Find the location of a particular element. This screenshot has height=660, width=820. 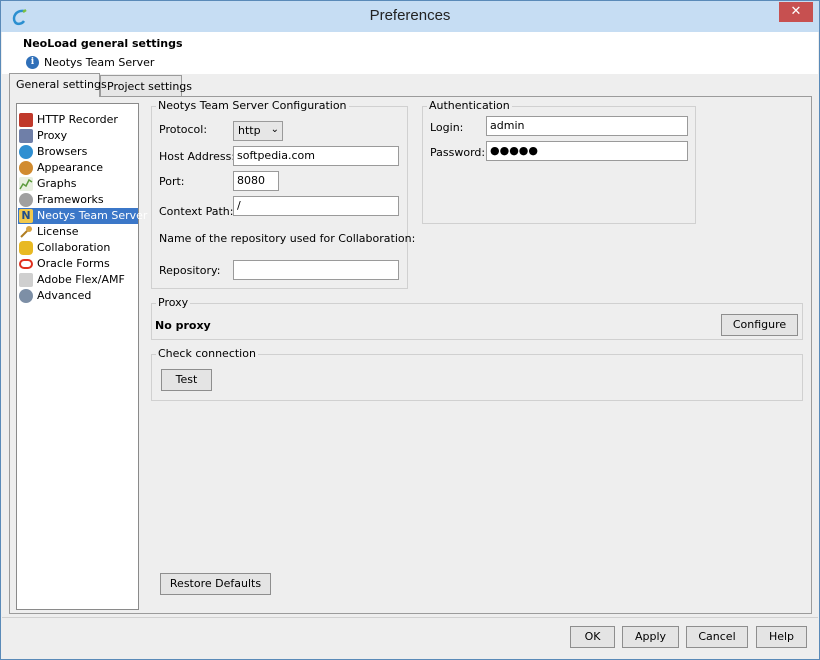

test-connection-button: Test is located at coordinates (186, 380).